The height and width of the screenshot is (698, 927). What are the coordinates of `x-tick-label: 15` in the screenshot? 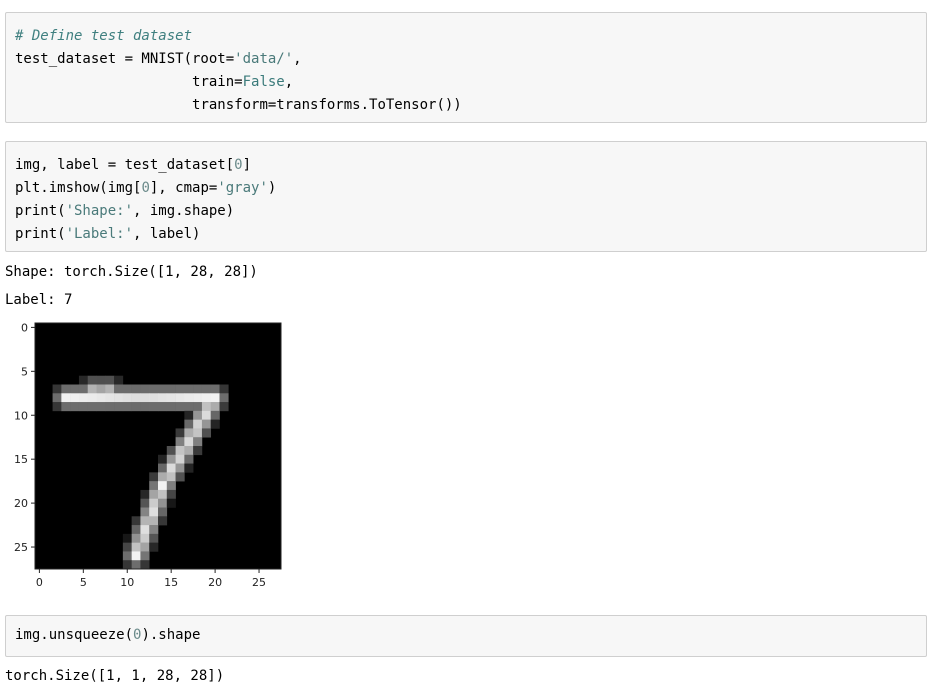 It's located at (171, 582).